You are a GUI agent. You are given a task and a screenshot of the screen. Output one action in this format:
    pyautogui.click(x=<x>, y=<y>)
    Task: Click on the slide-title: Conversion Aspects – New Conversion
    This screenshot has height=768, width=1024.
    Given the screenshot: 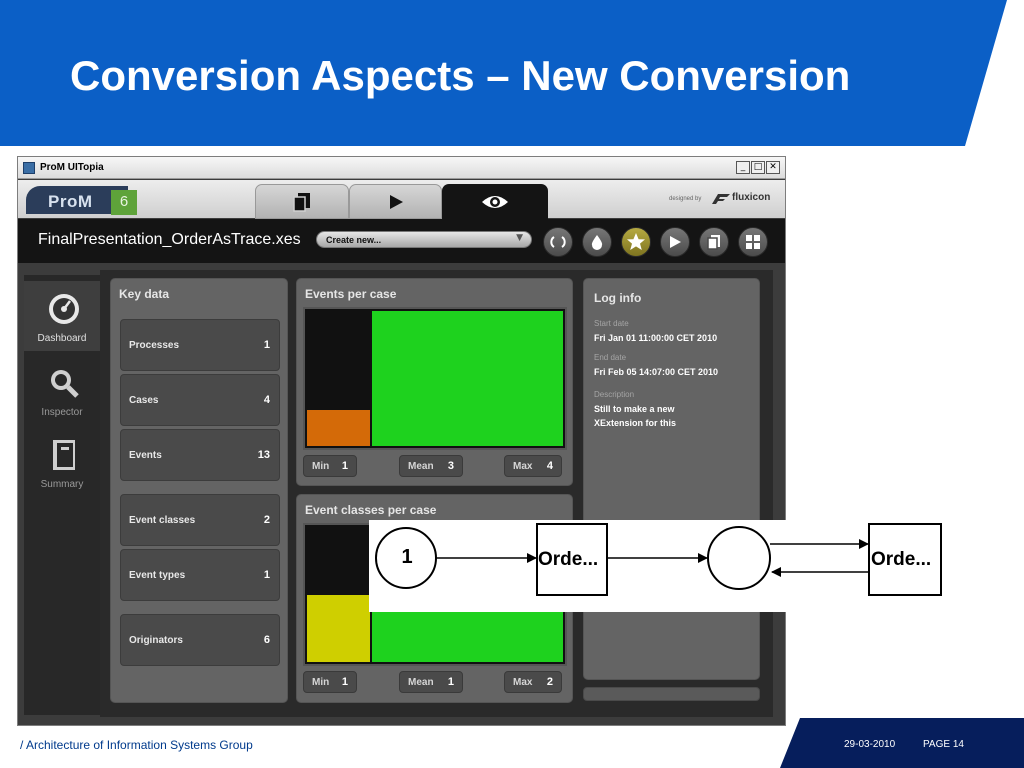 What is the action you would take?
    pyautogui.click(x=460, y=75)
    